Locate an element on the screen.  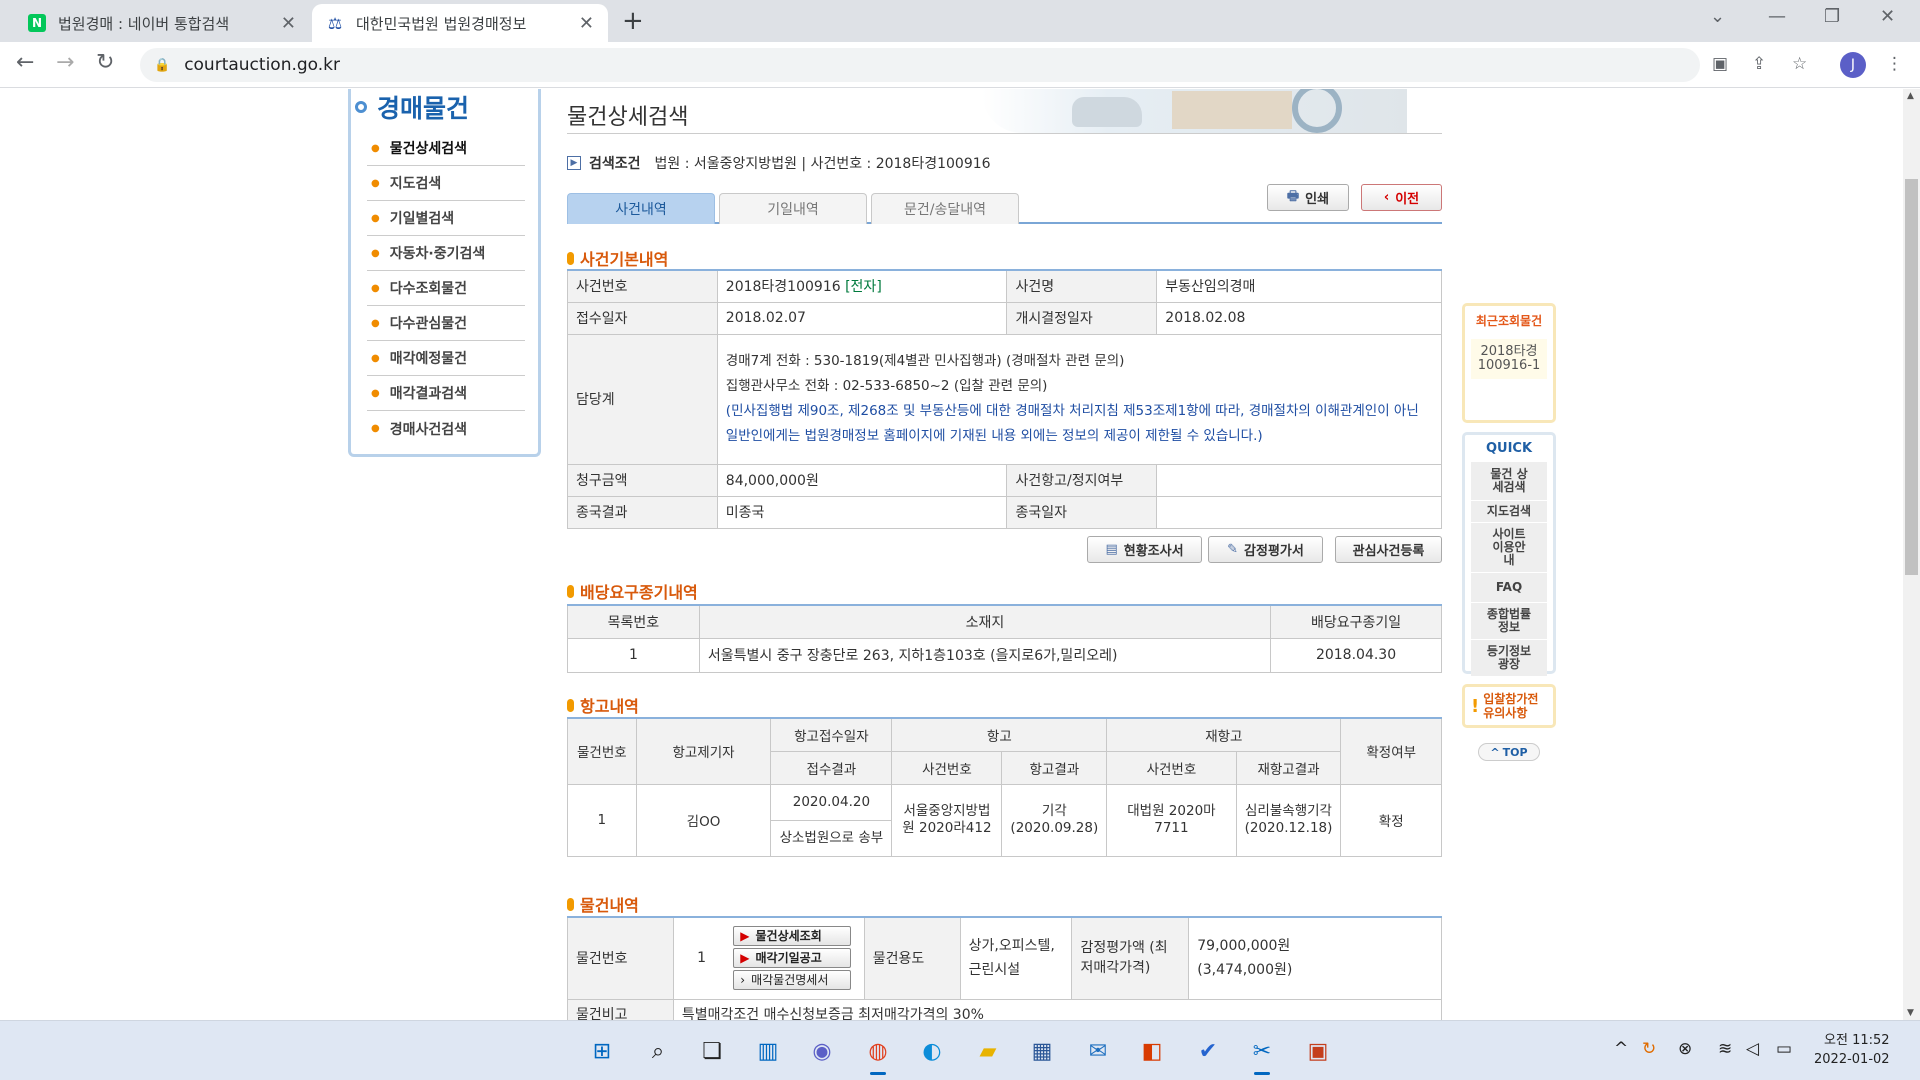
teams-chat-icon: ◉ is located at coordinates (822, 1051).